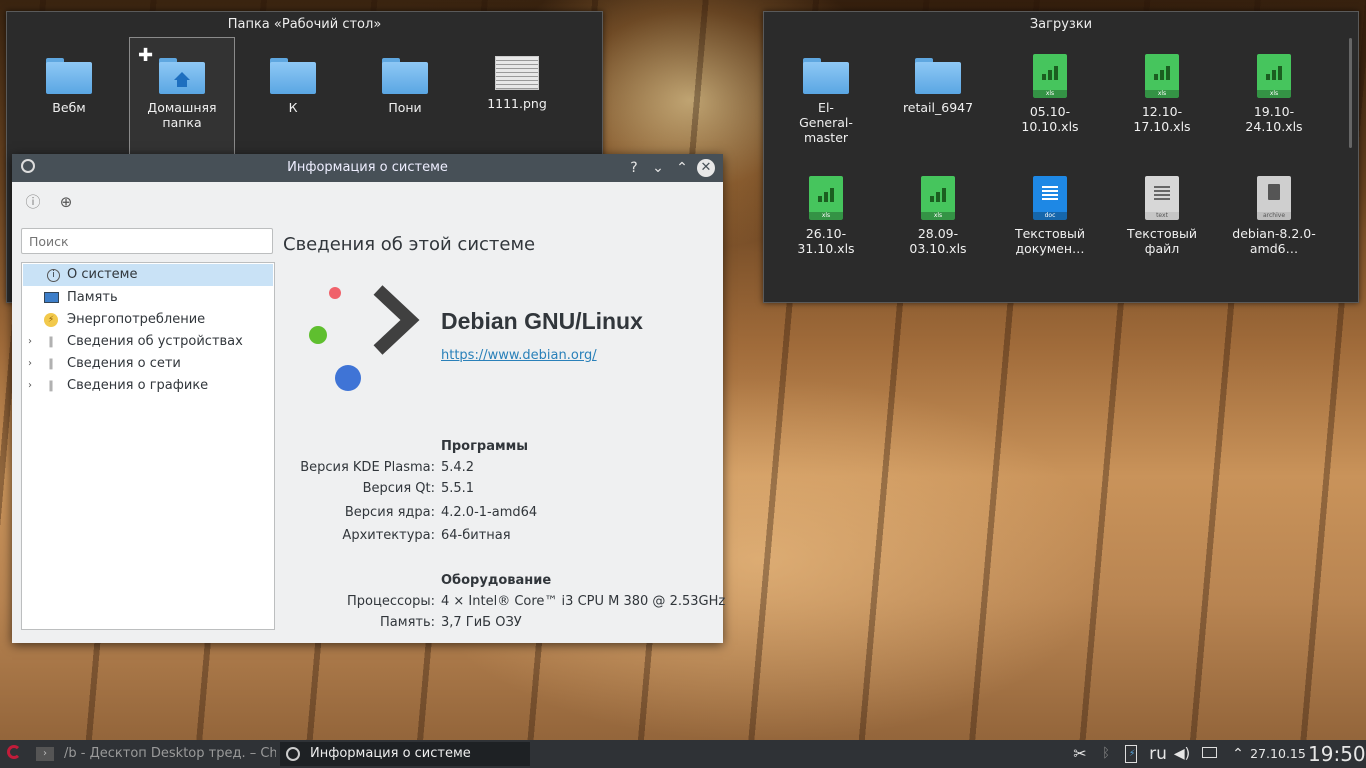 This screenshot has width=1366, height=768. What do you see at coordinates (1158, 754) in the screenshot?
I see `keyboard-layout-indicator: ru` at bounding box center [1158, 754].